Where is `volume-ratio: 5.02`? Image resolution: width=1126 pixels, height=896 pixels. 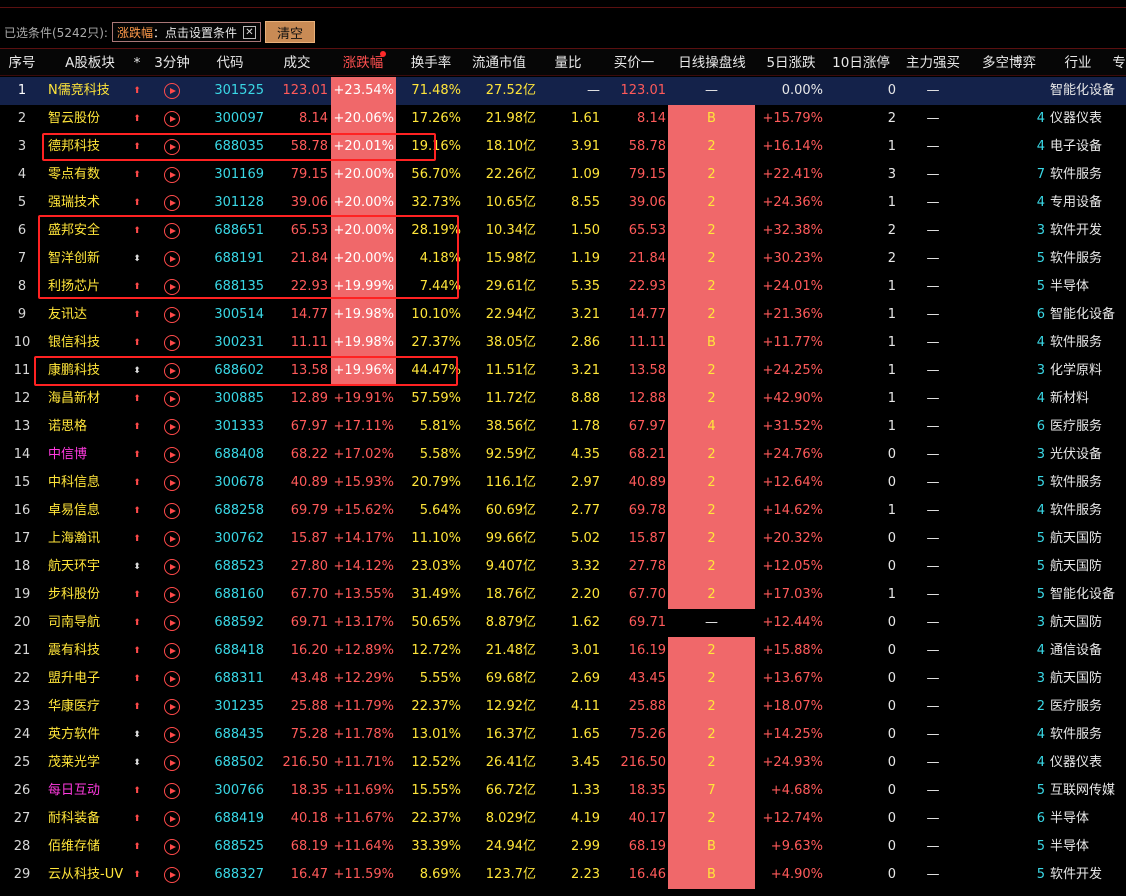
volume-ratio: 5.02 is located at coordinates (585, 538).